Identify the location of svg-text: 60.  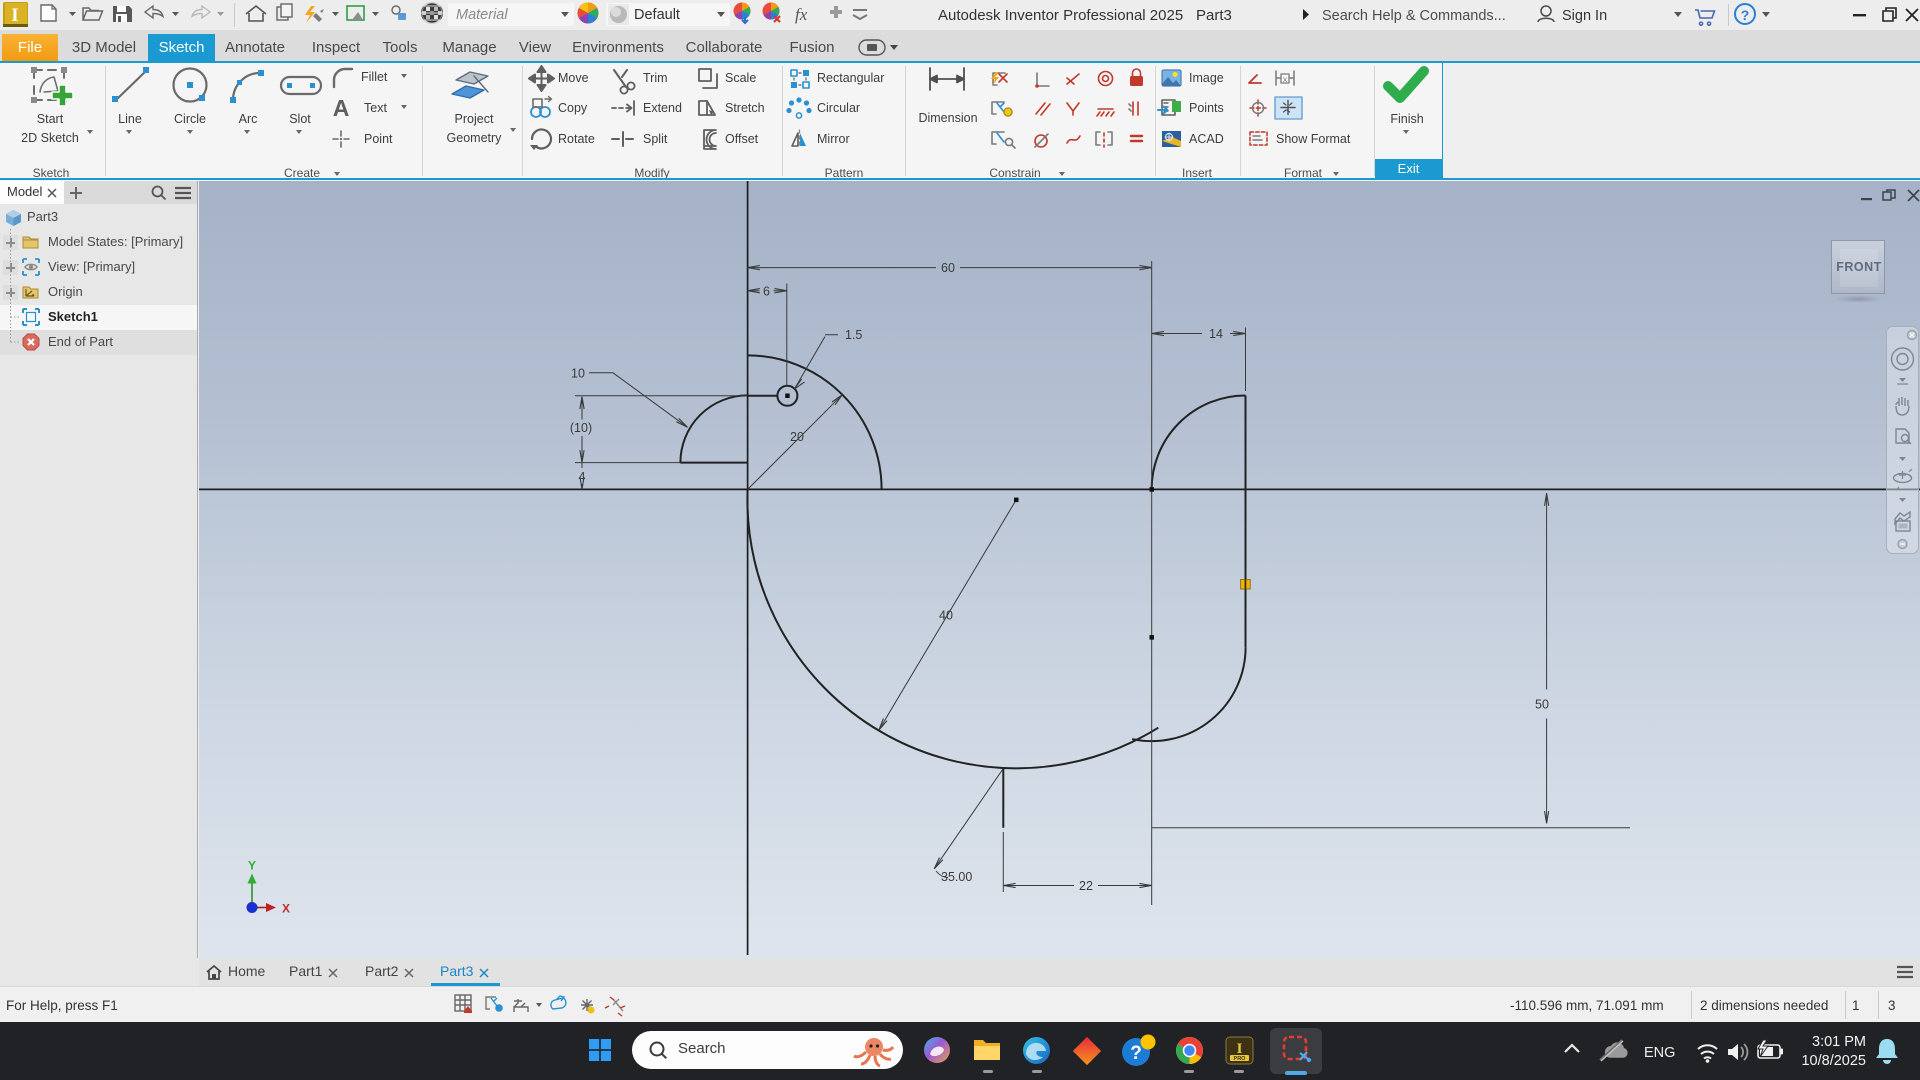
(948, 268).